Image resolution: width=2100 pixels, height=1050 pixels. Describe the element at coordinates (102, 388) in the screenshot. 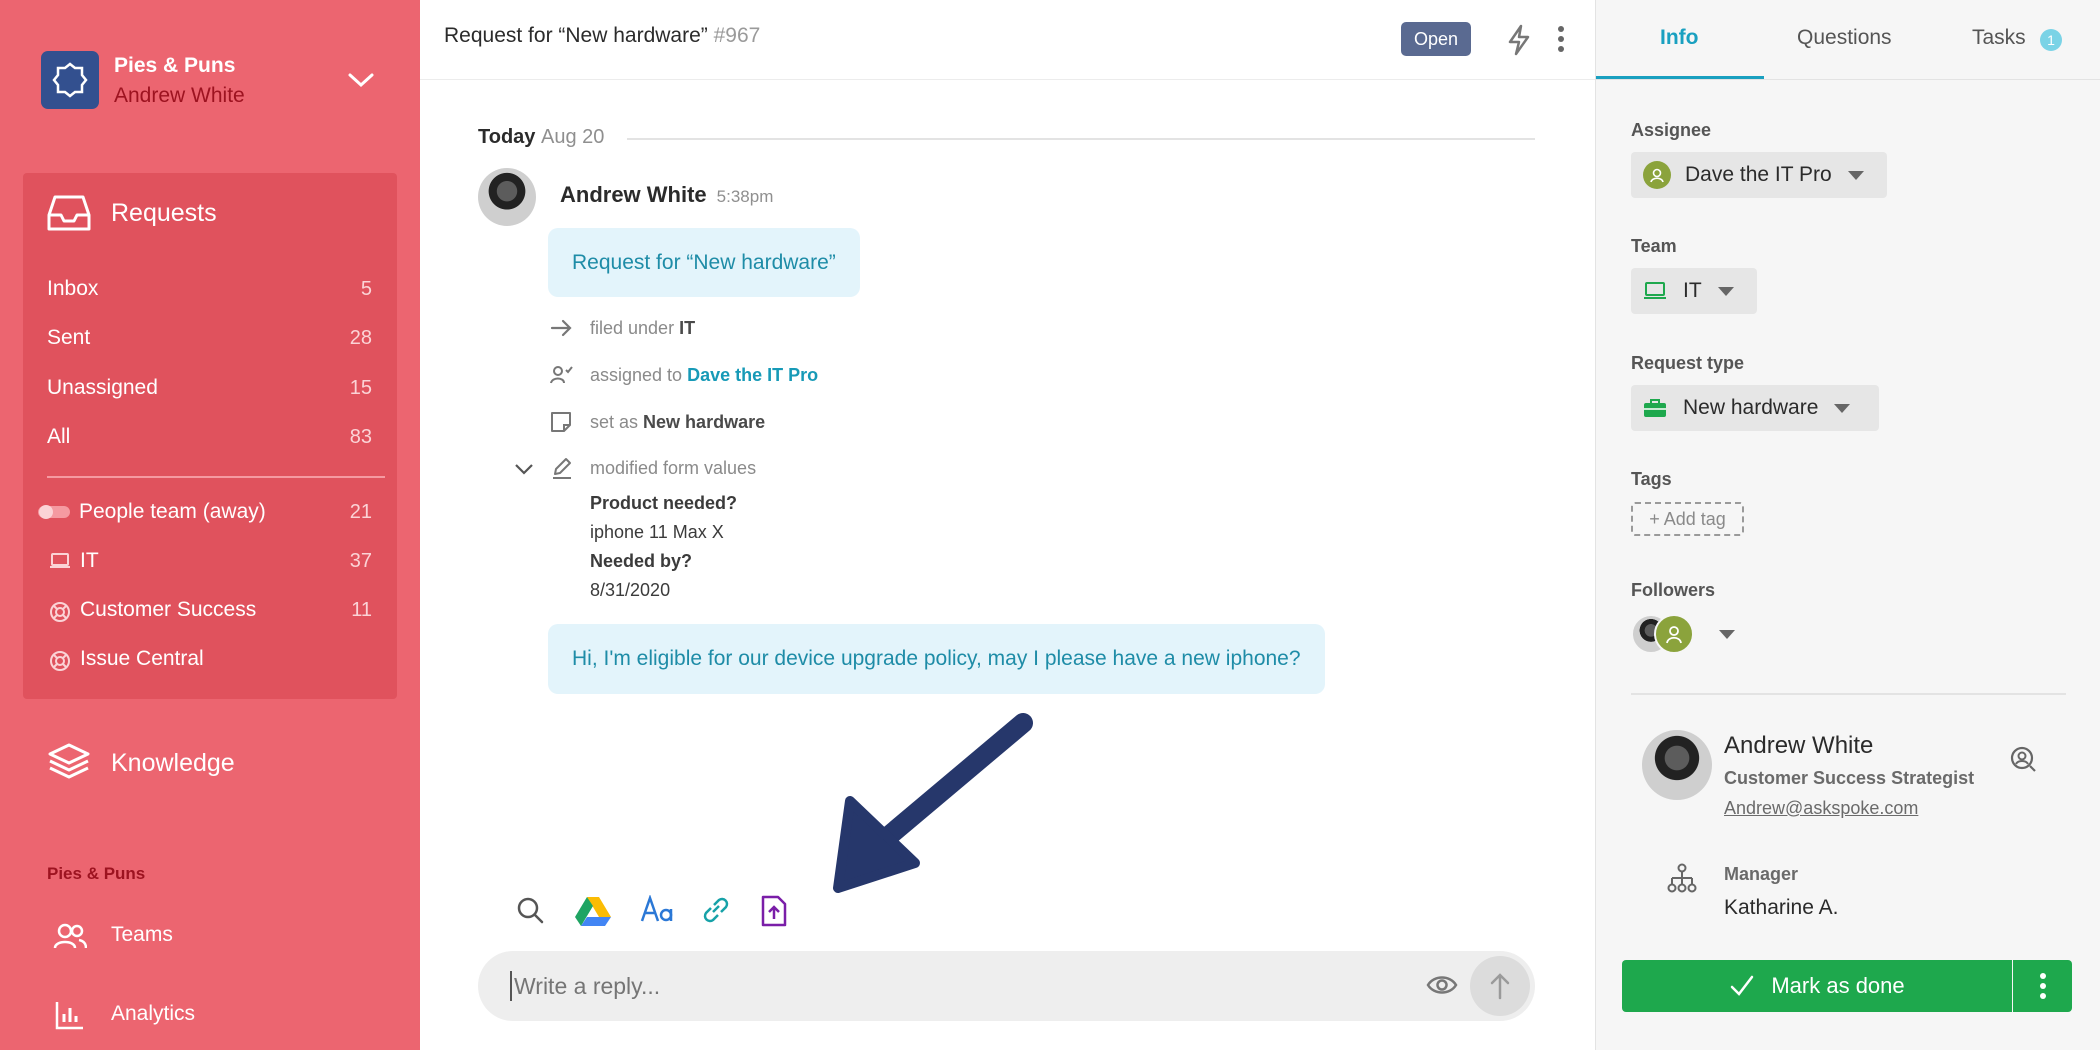

I see `sidebar-item-unassigned: Unassigned` at that location.